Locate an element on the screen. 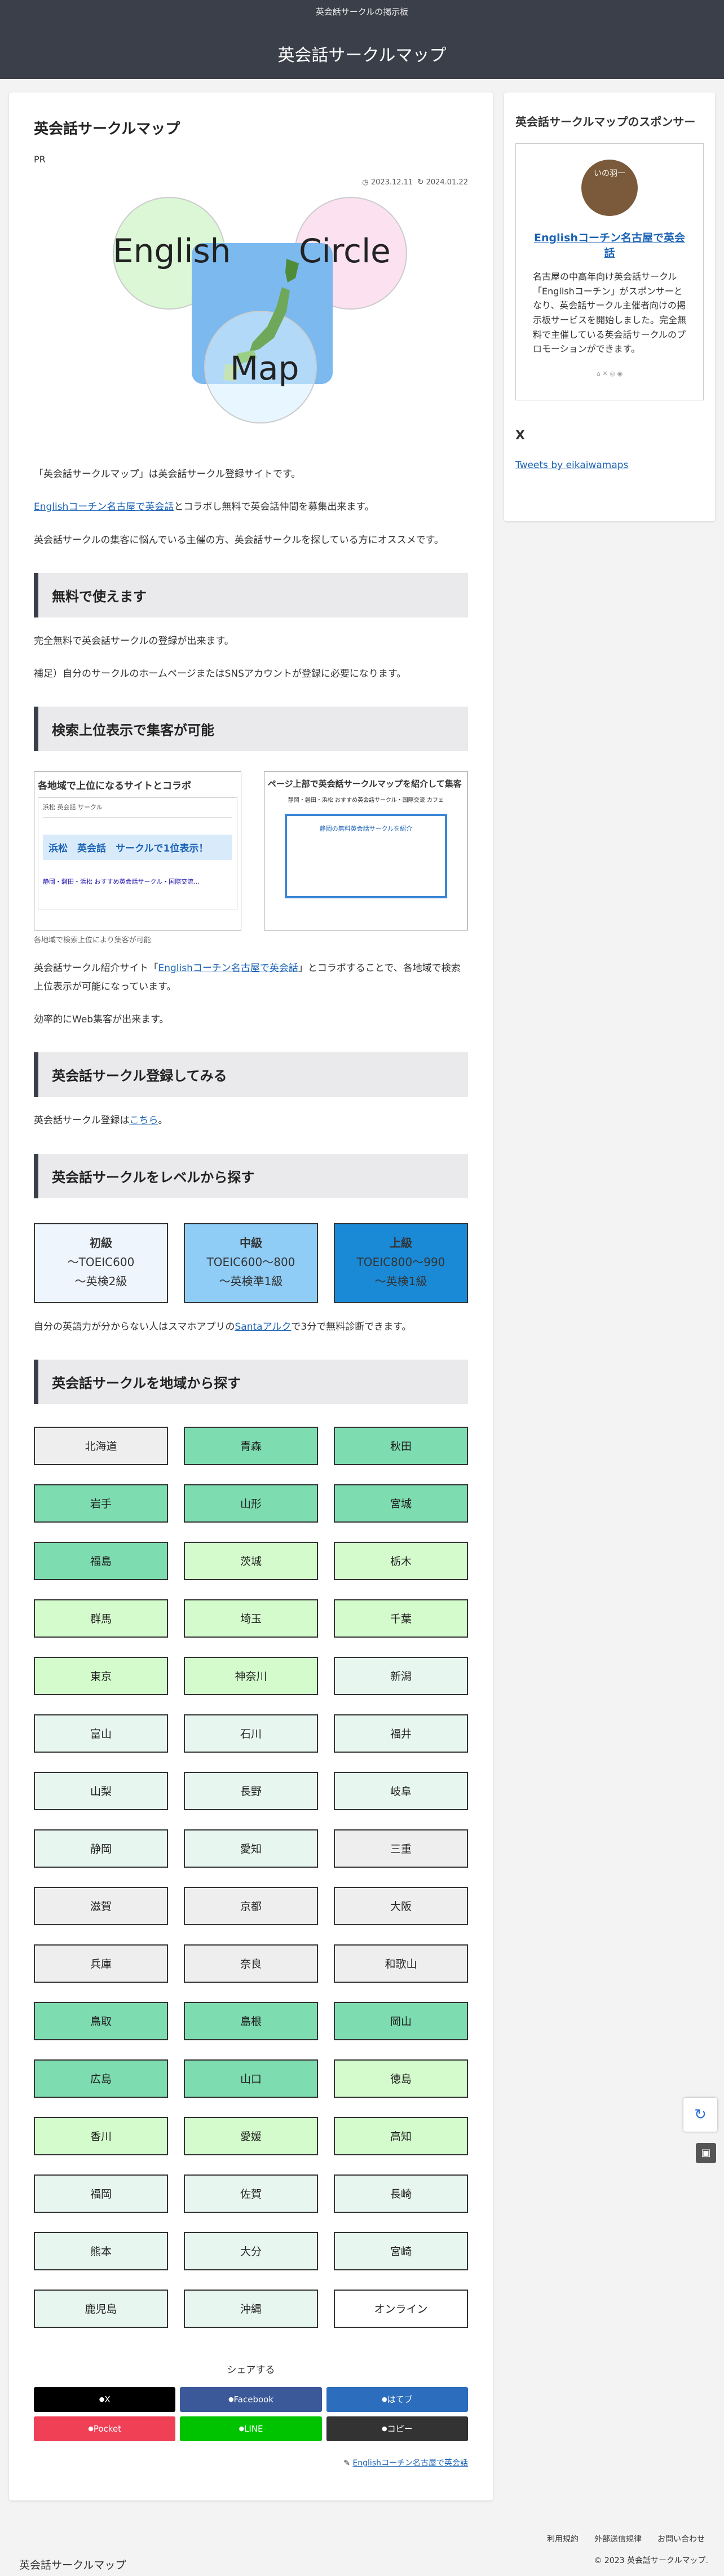  prefecture-button: 三重 is located at coordinates (401, 1848).